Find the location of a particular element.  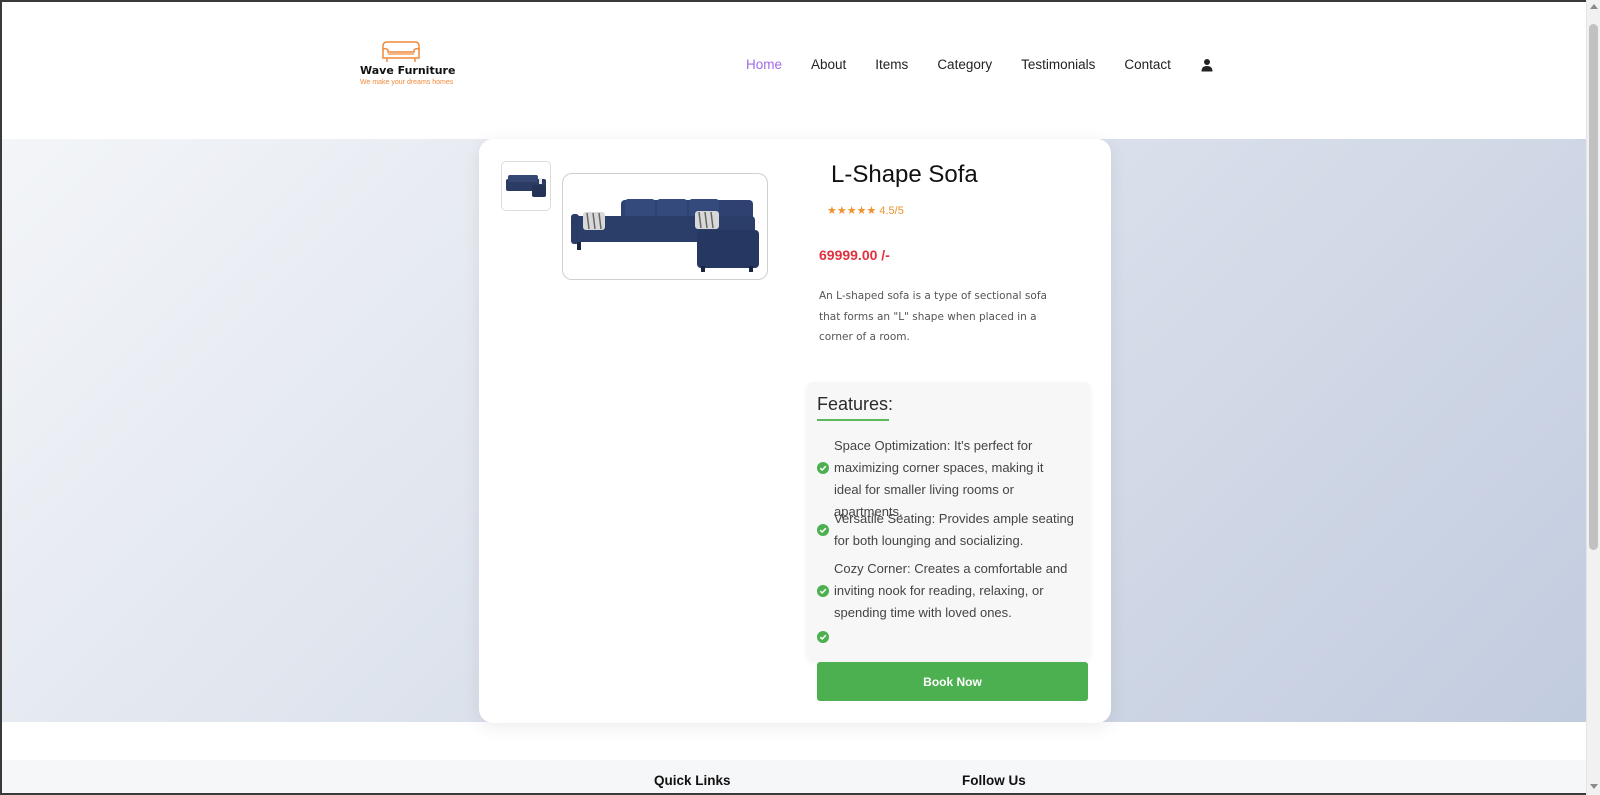

features-heading: Features: is located at coordinates (855, 404).